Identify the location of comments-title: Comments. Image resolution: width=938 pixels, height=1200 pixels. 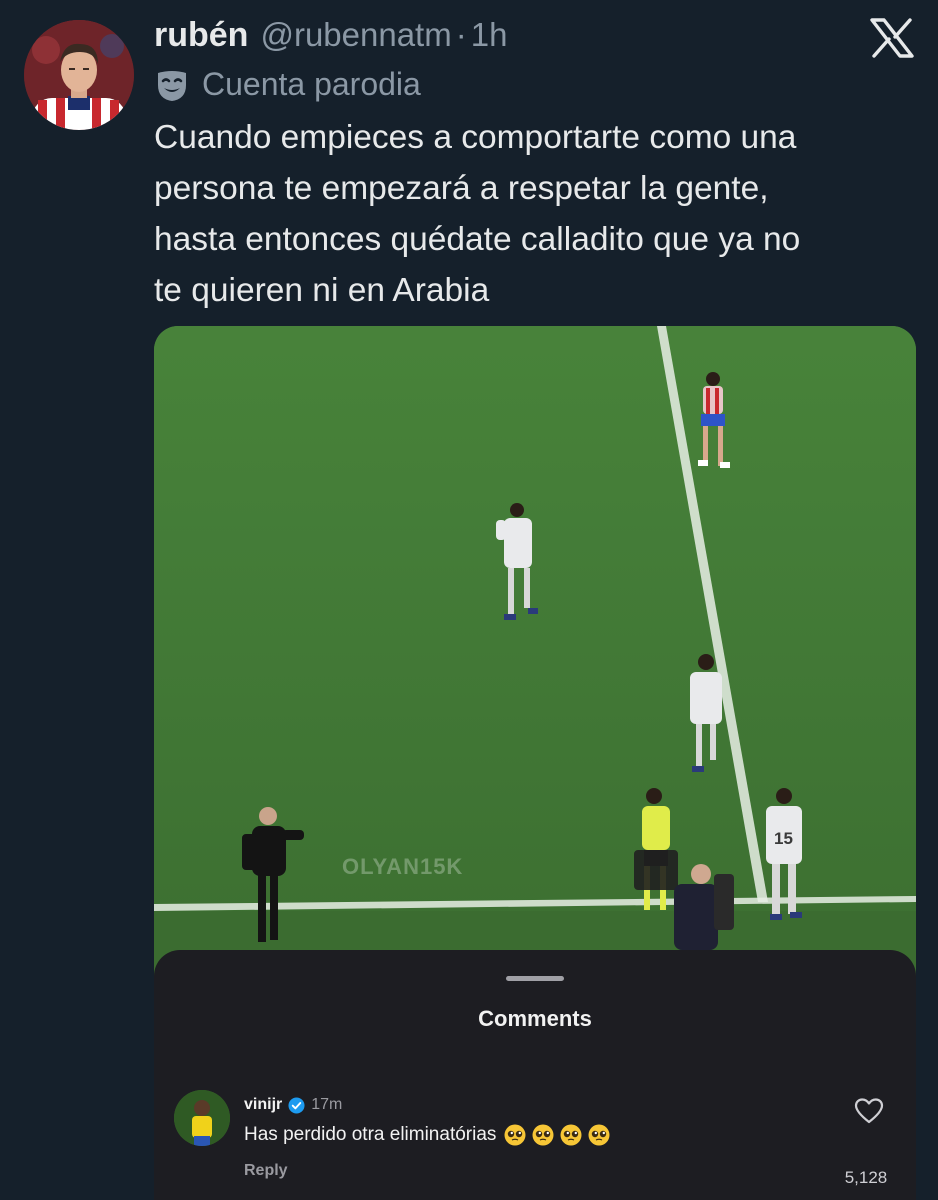
(535, 1018).